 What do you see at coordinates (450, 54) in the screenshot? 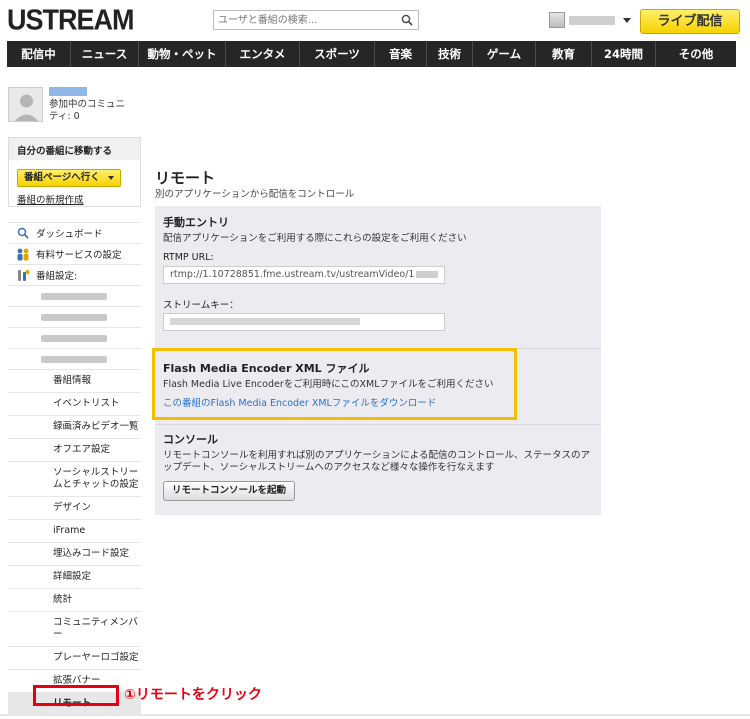
I see `nav-item-tech: 技術` at bounding box center [450, 54].